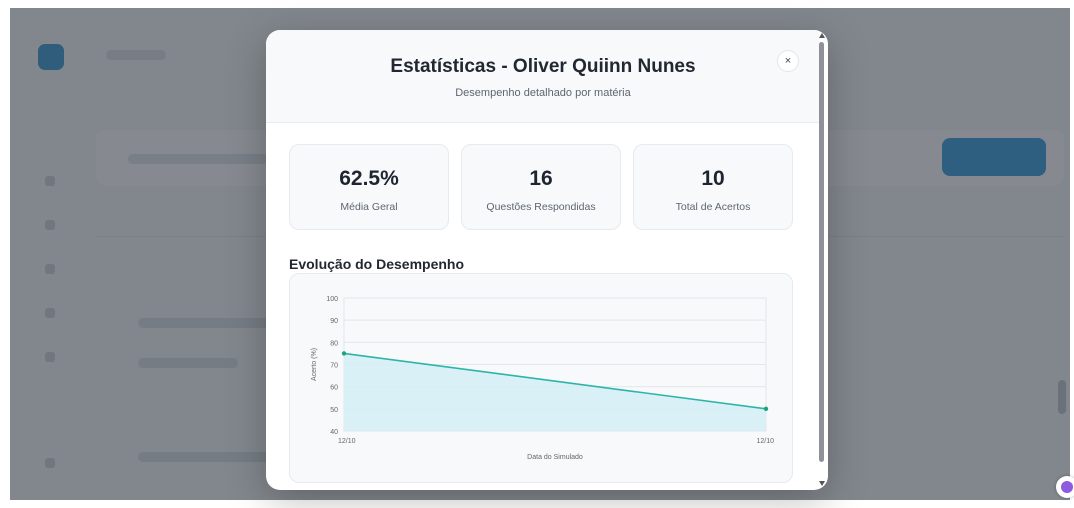  What do you see at coordinates (555, 392) in the screenshot?
I see `series-area` at bounding box center [555, 392].